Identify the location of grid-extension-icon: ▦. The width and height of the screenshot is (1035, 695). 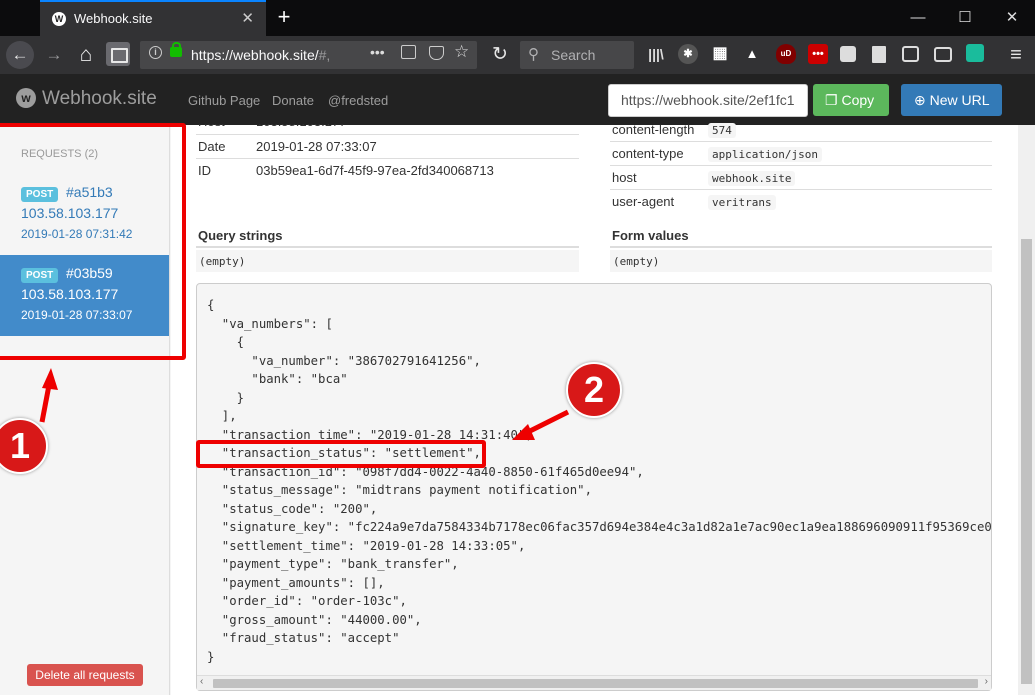
(720, 54).